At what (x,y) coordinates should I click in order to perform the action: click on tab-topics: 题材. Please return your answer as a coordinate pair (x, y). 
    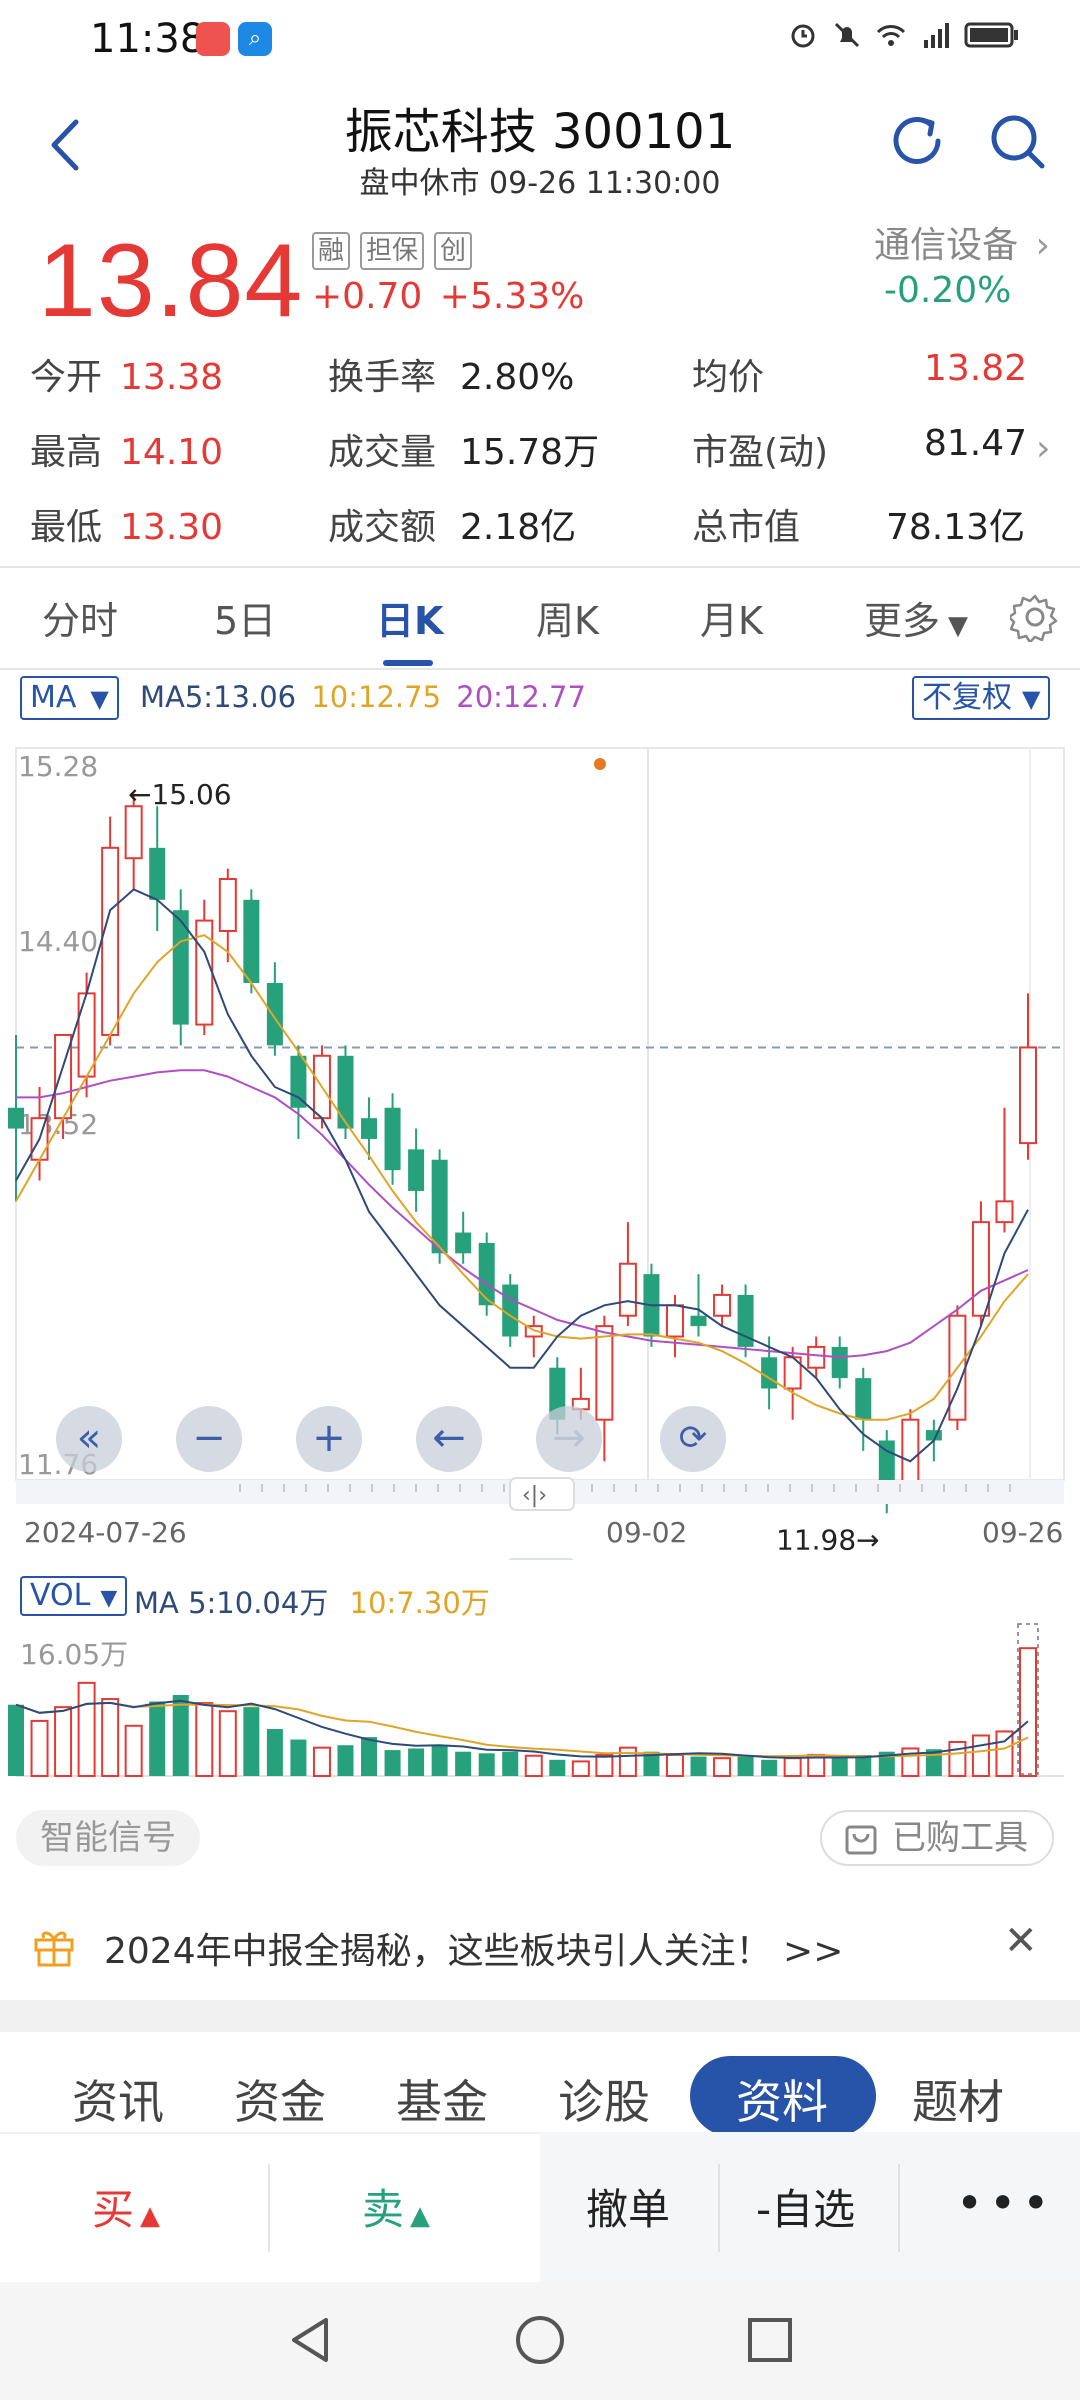
    Looking at the image, I should click on (958, 2099).